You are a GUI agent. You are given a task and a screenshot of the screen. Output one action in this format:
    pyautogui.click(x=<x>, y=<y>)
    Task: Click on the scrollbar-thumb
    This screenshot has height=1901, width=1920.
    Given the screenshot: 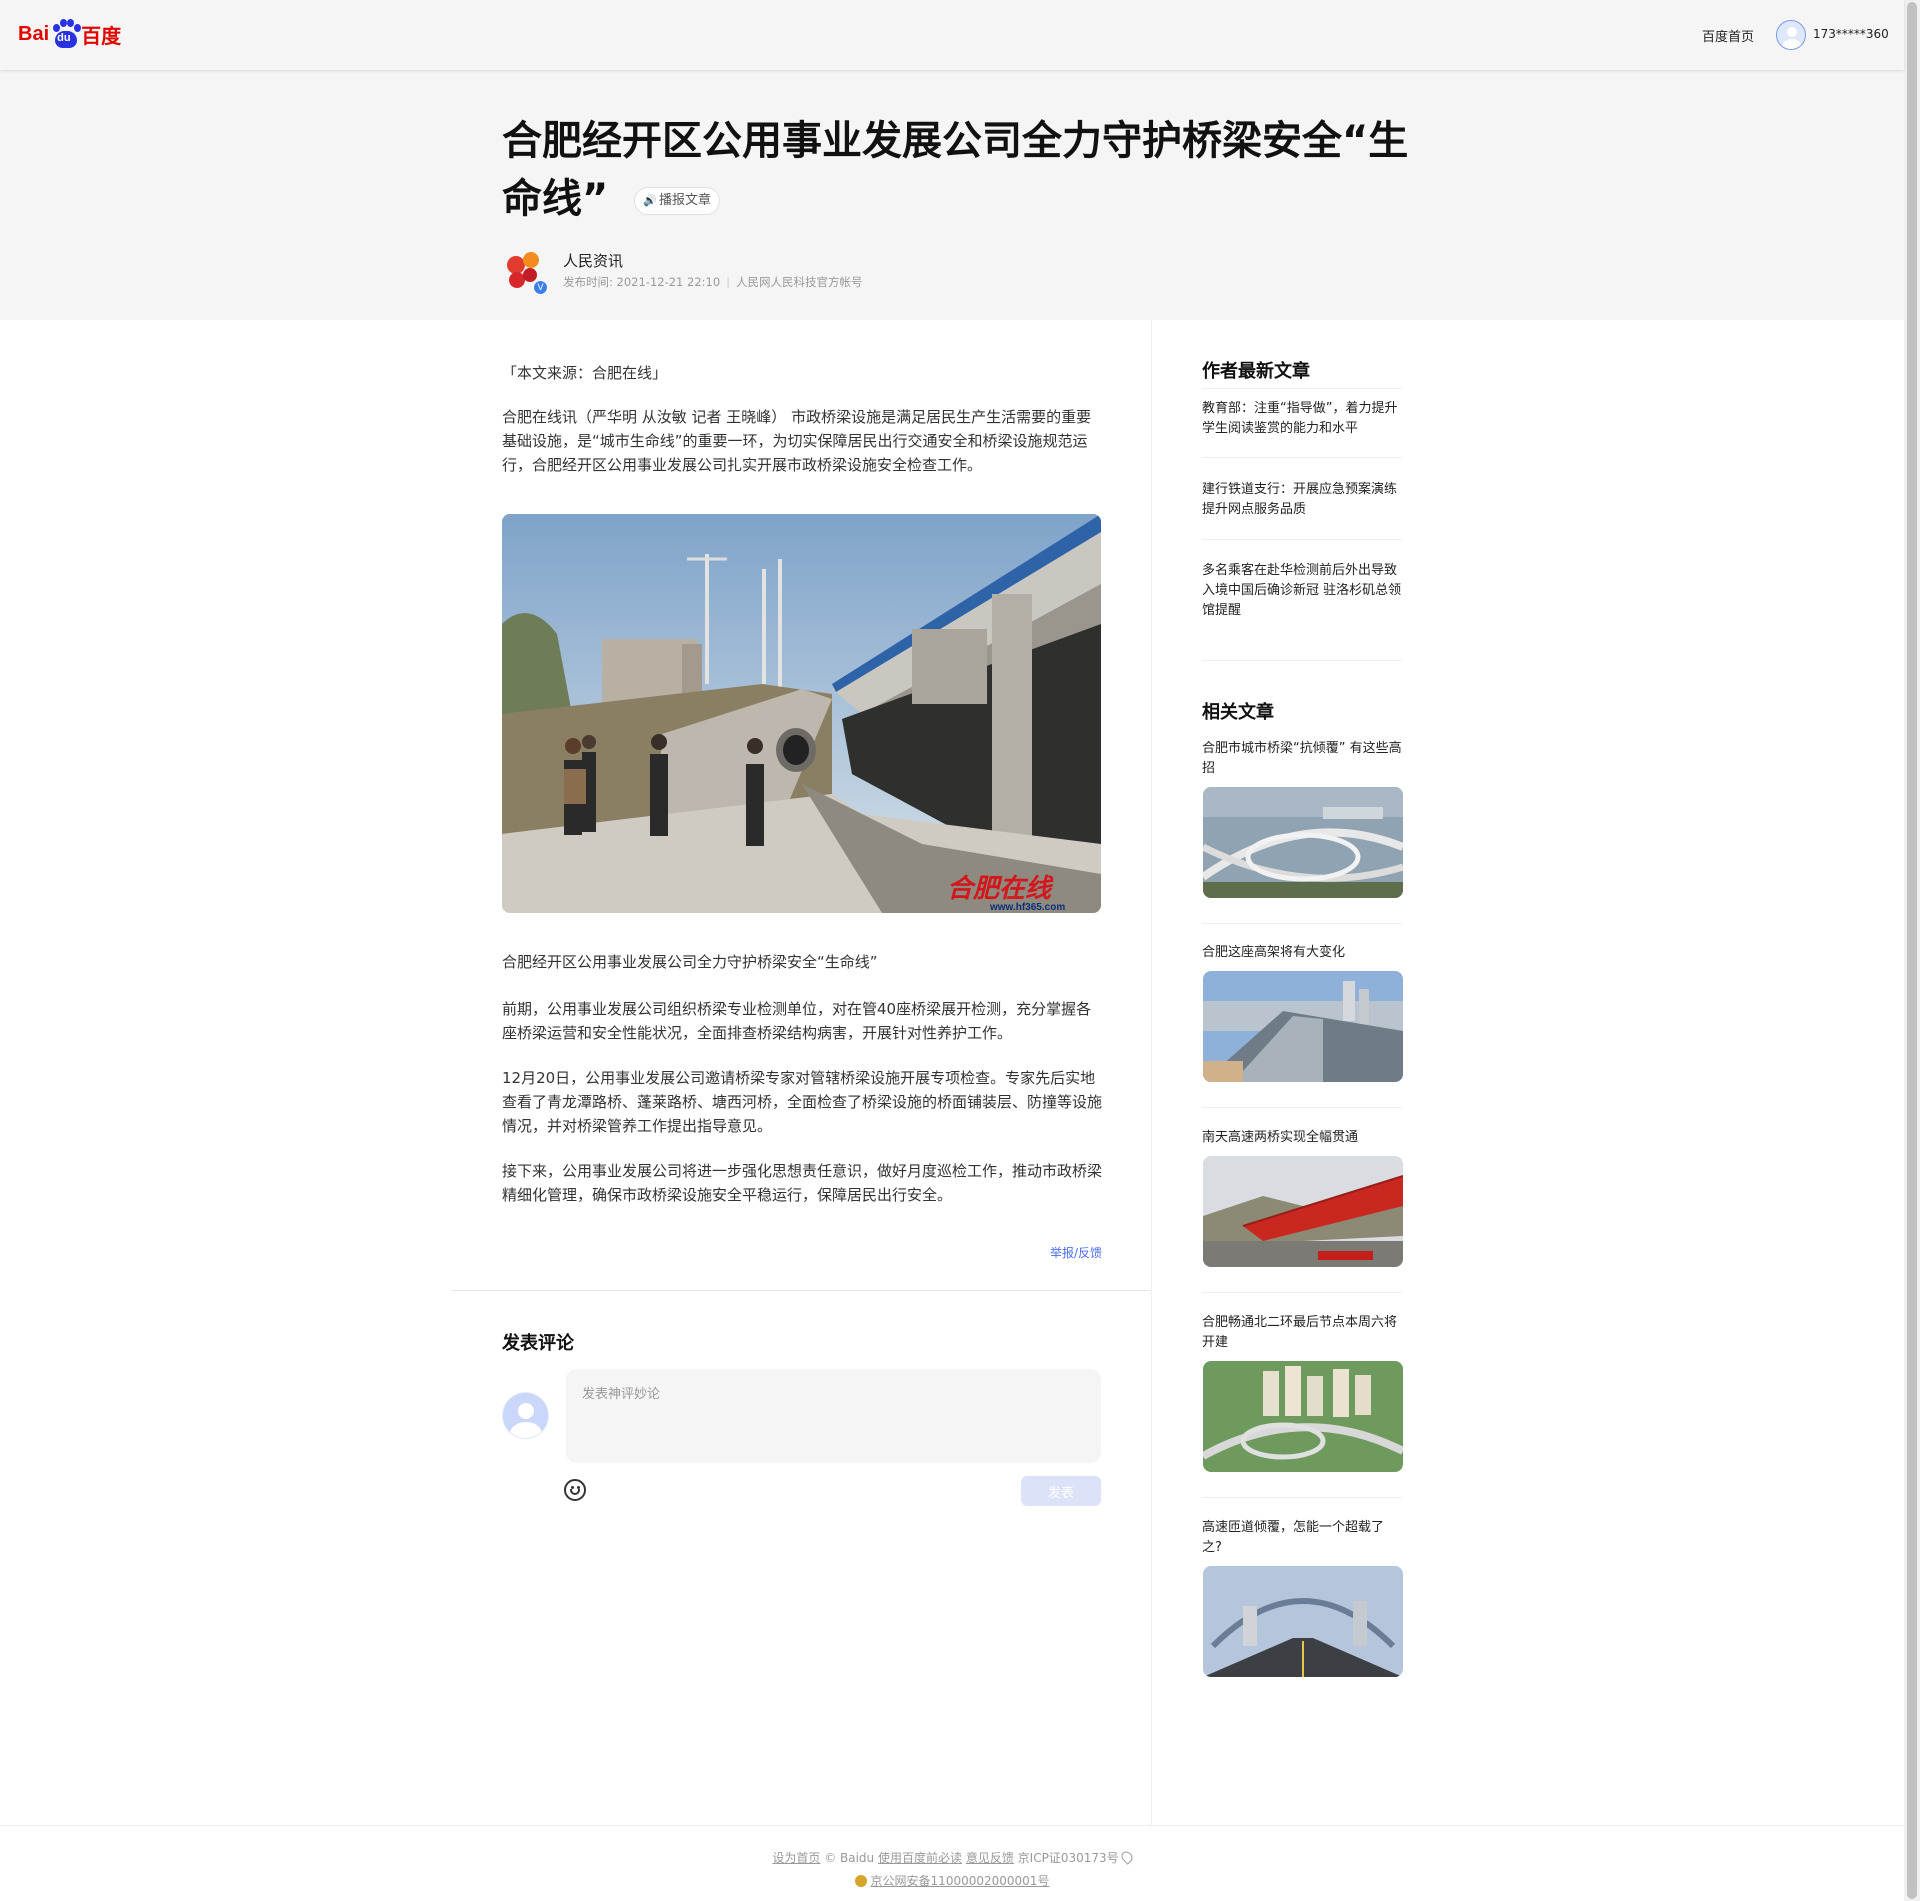 What is the action you would take?
    pyautogui.click(x=1912, y=950)
    